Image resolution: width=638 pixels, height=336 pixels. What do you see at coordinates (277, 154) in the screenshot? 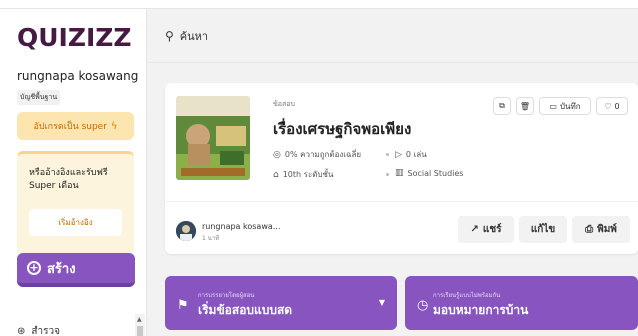
I see `target-icon: ◎` at bounding box center [277, 154].